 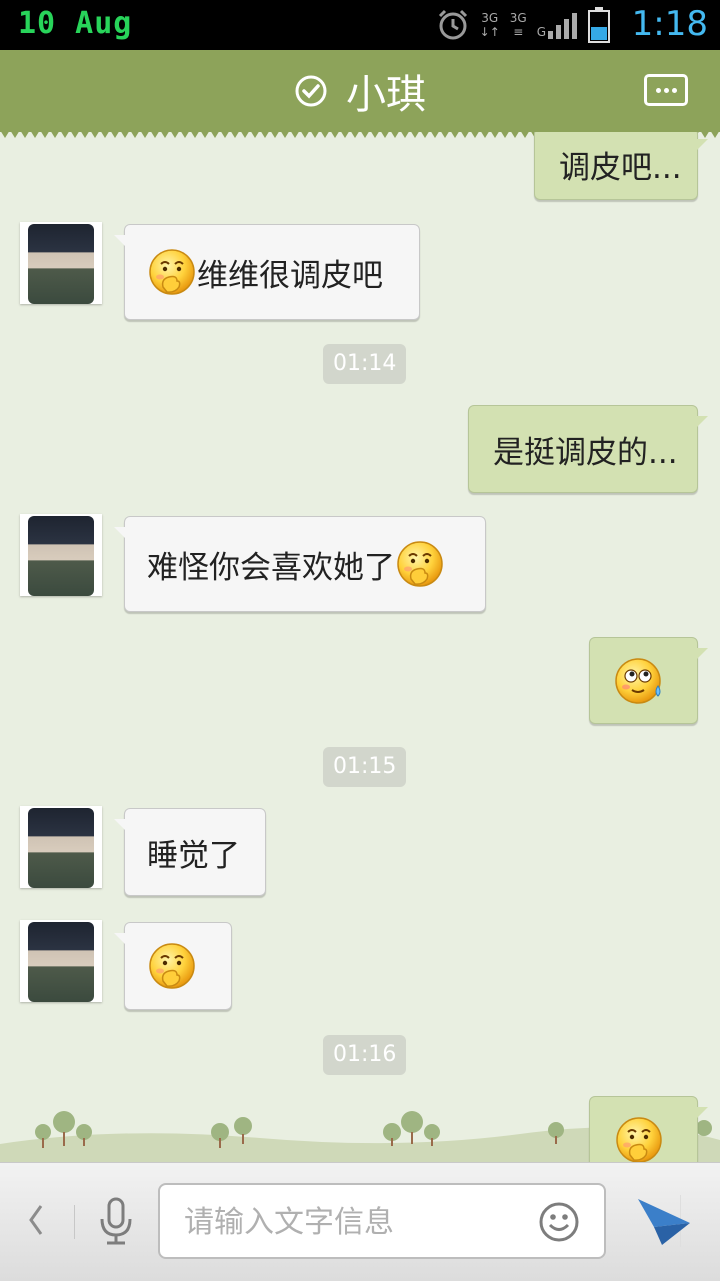 What do you see at coordinates (365, 1055) in the screenshot?
I see `timestamp-divider: 01:16` at bounding box center [365, 1055].